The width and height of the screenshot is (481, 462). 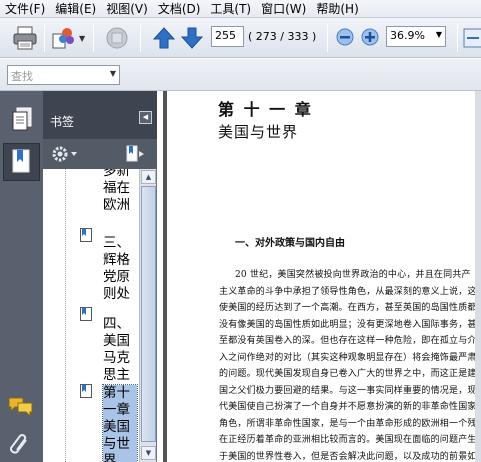 What do you see at coordinates (407, 35) in the screenshot?
I see `zoom-value: 36.9%` at bounding box center [407, 35].